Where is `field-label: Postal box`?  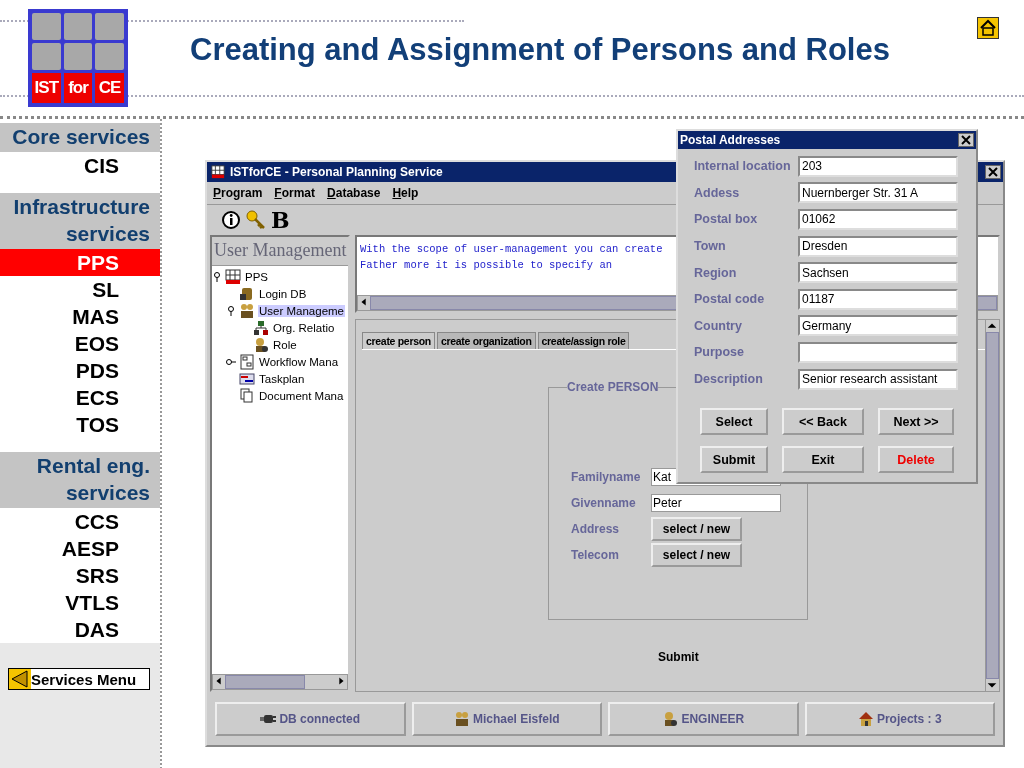
field-label: Postal box is located at coordinates (726, 219).